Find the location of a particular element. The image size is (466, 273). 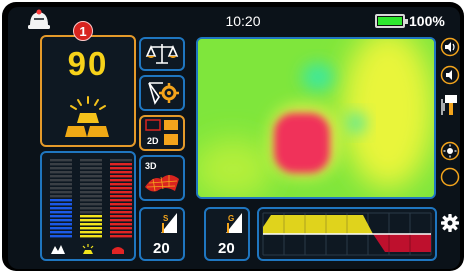

view-mode-button: 2D is located at coordinates (162, 133).